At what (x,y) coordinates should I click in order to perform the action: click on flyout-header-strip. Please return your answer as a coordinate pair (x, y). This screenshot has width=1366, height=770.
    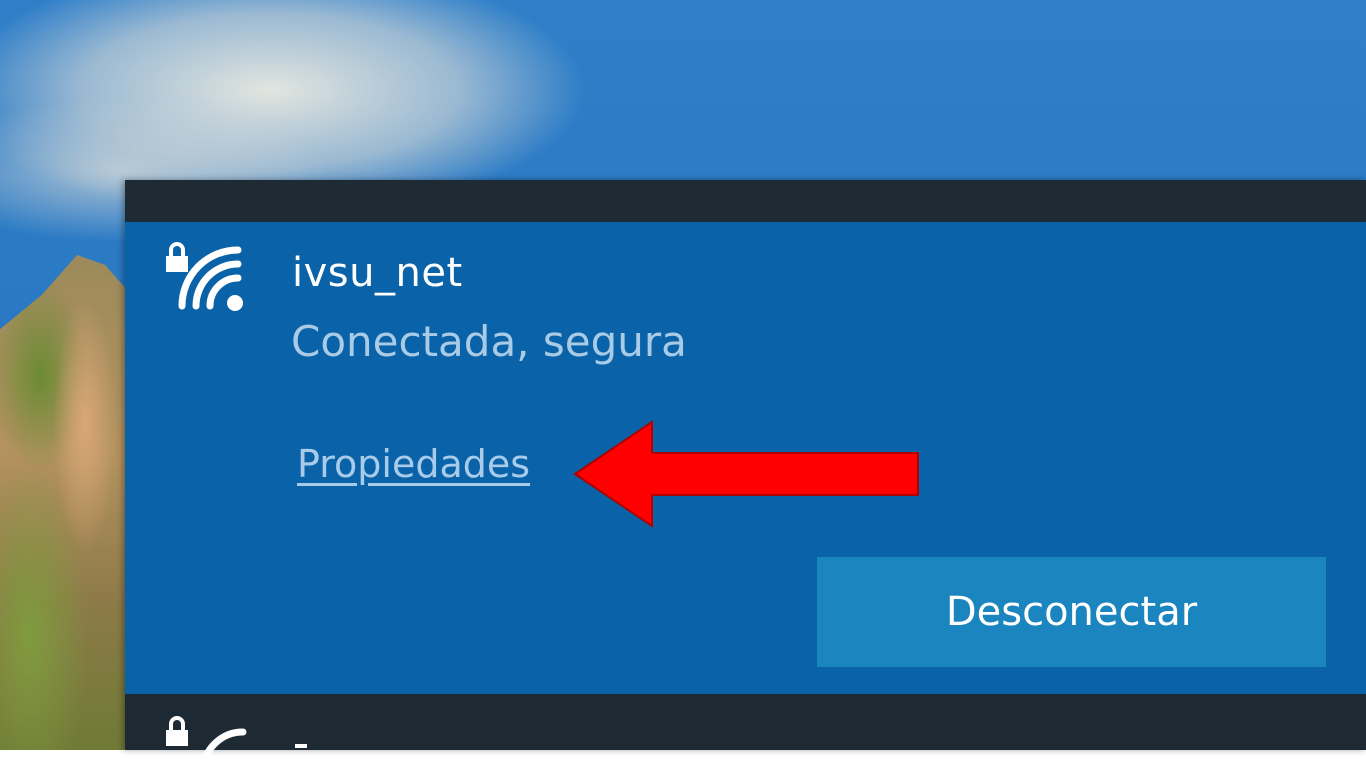
    Looking at the image, I should click on (745, 201).